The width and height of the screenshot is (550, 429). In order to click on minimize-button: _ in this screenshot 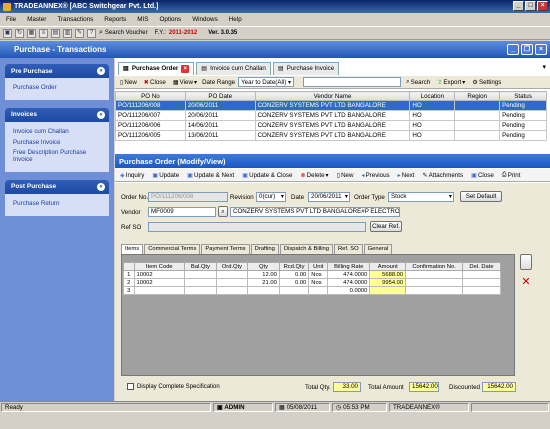, I will do `click(518, 6)`.